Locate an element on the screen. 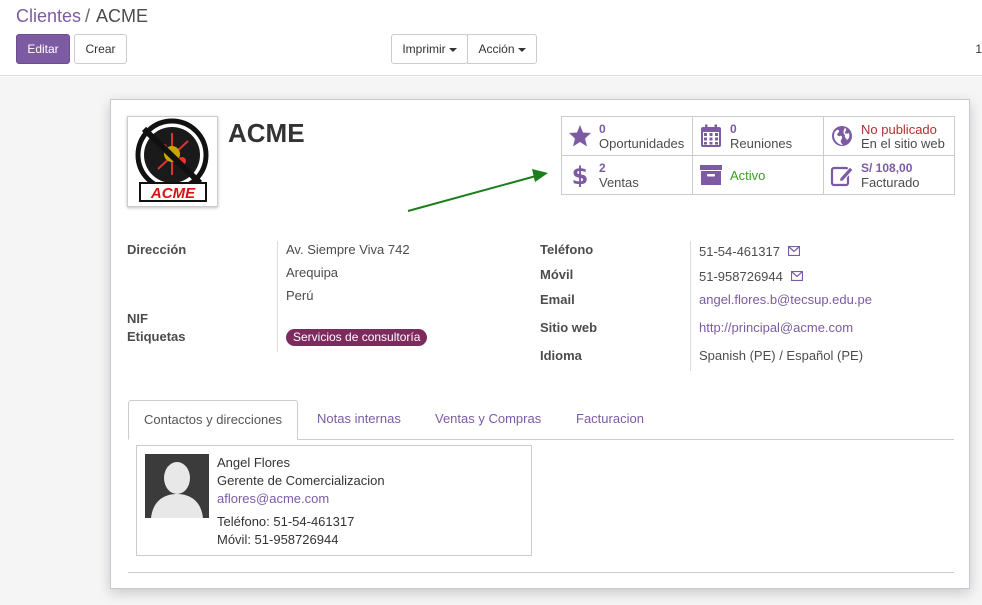 The height and width of the screenshot is (605, 982). contact-avatar is located at coordinates (177, 486).